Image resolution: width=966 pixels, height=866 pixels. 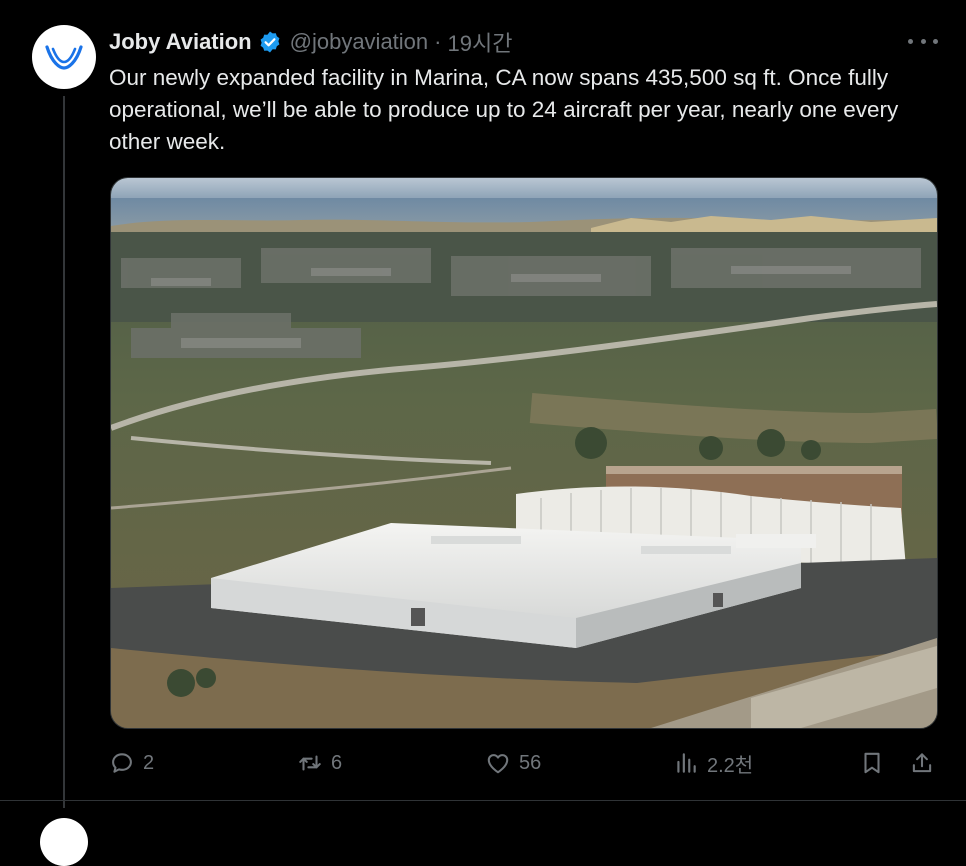 I want to click on joby-logo-icon, so click(x=64, y=57).